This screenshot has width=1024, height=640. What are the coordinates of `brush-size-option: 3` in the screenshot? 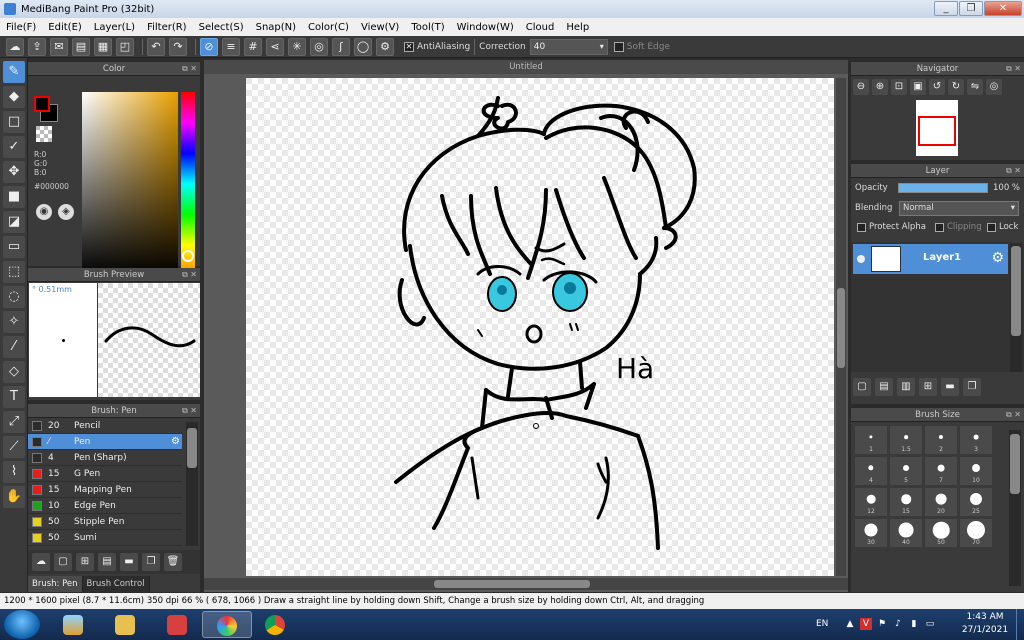 It's located at (976, 440).